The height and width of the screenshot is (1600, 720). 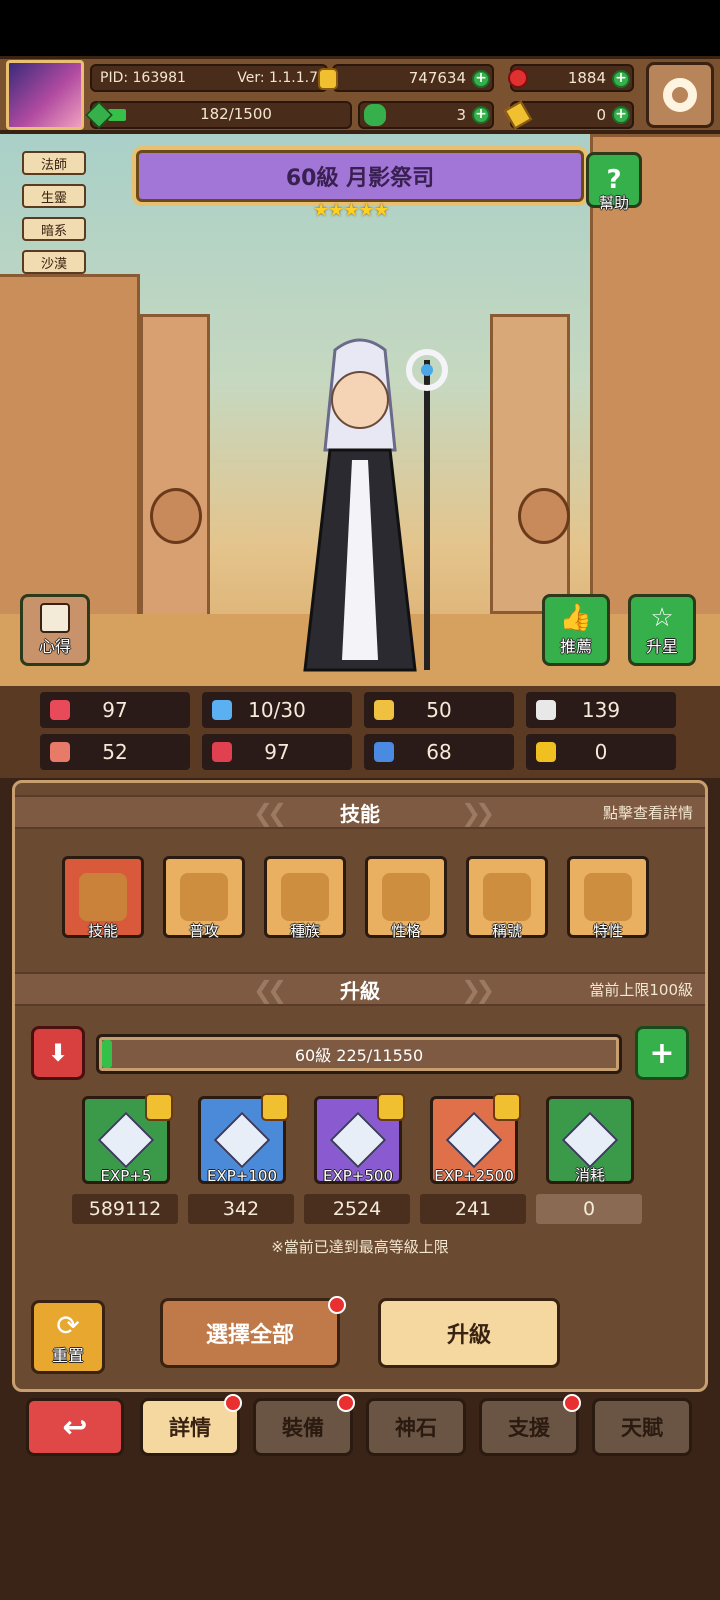 I want to click on refresh-icon: ⟳, so click(x=68, y=1325).